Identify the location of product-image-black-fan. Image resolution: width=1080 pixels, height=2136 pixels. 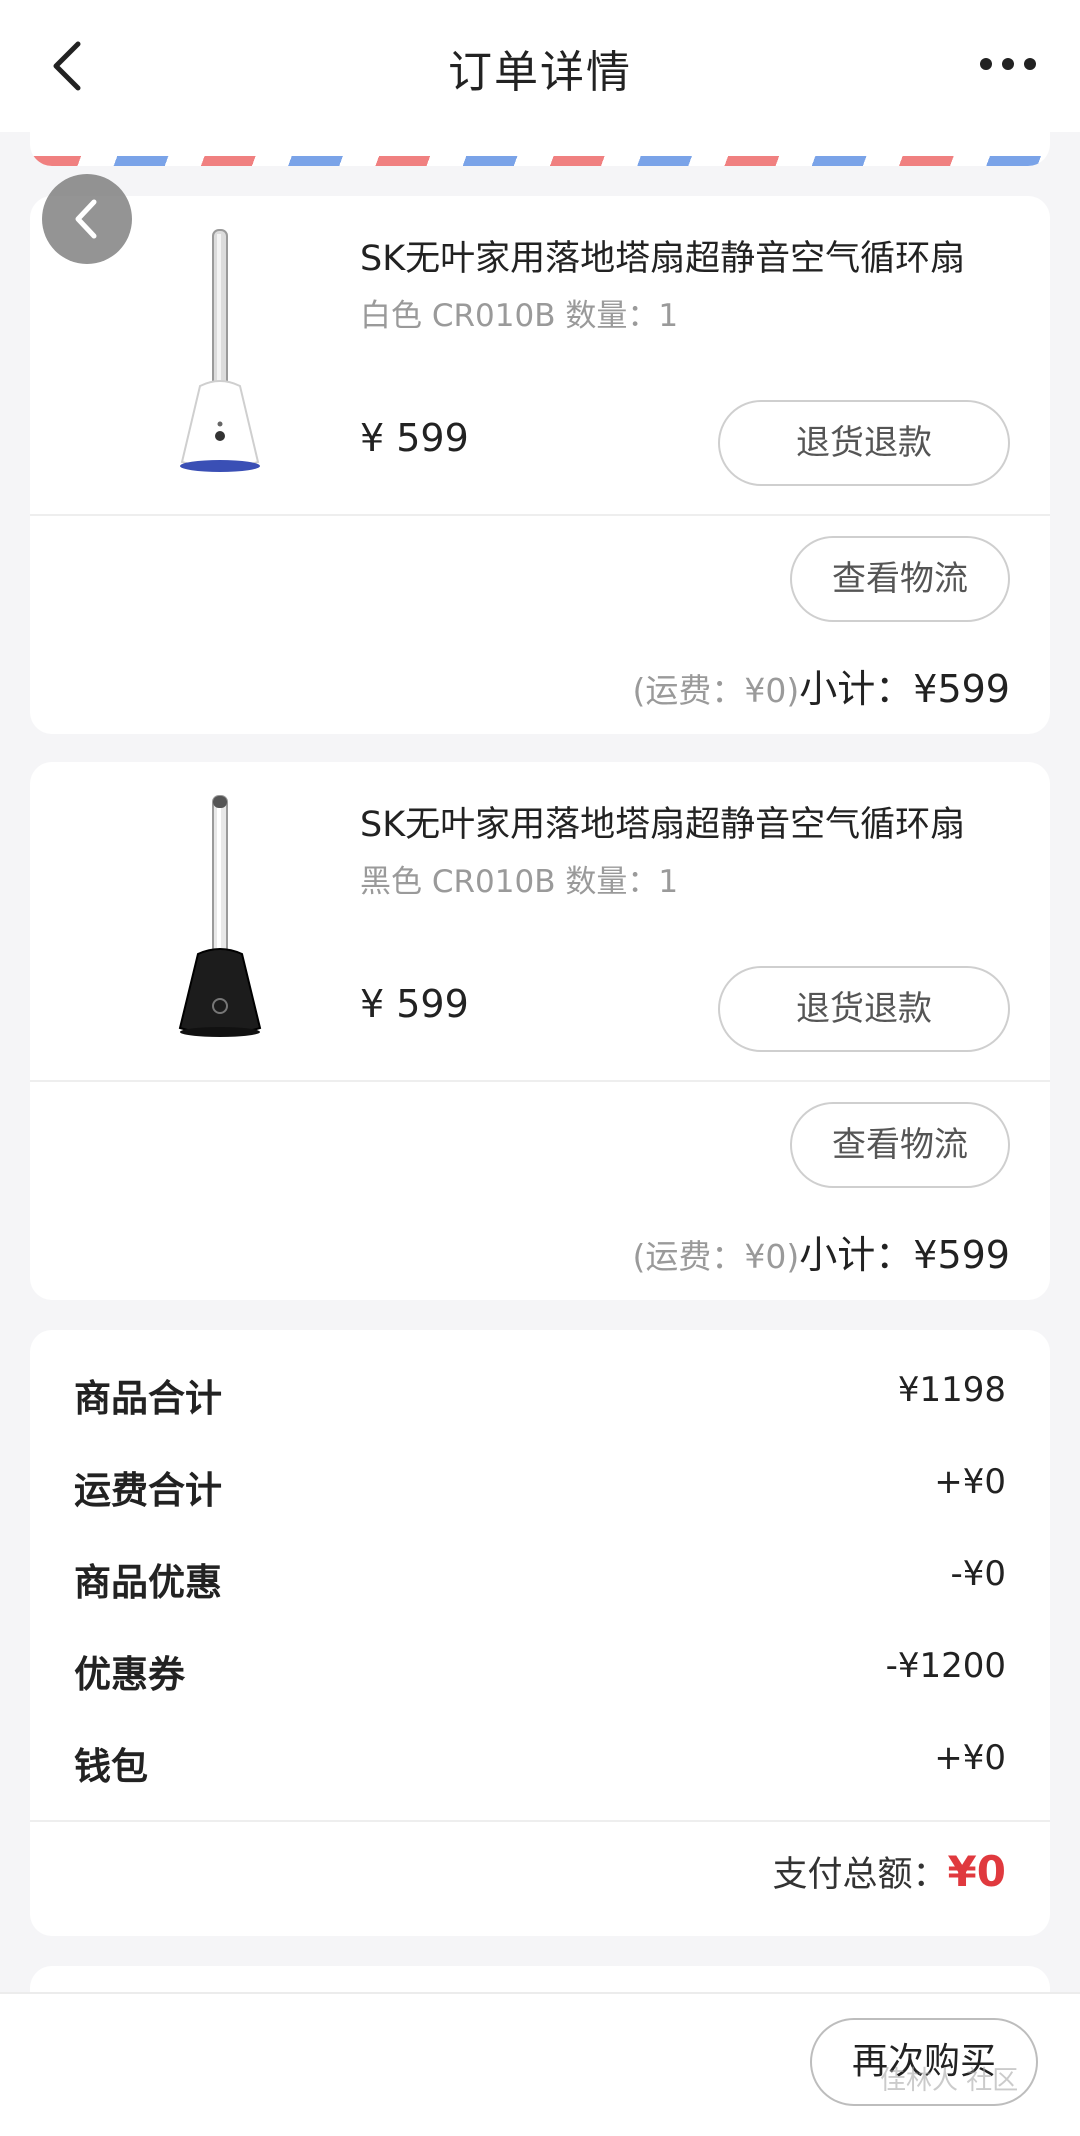
(220, 922).